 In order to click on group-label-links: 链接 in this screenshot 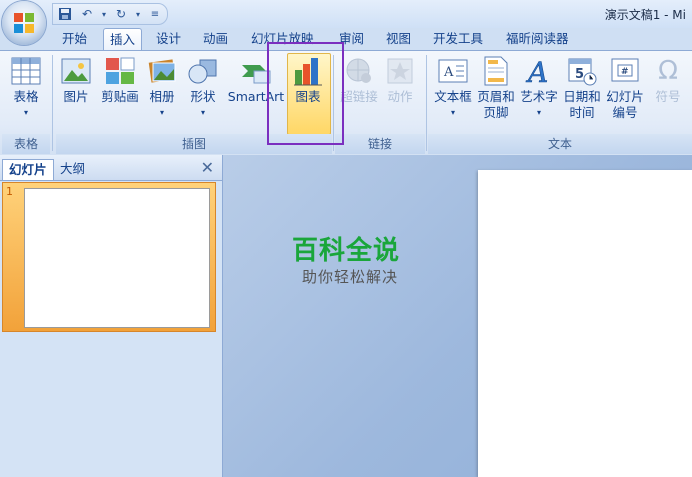, I will do `click(380, 144)`.